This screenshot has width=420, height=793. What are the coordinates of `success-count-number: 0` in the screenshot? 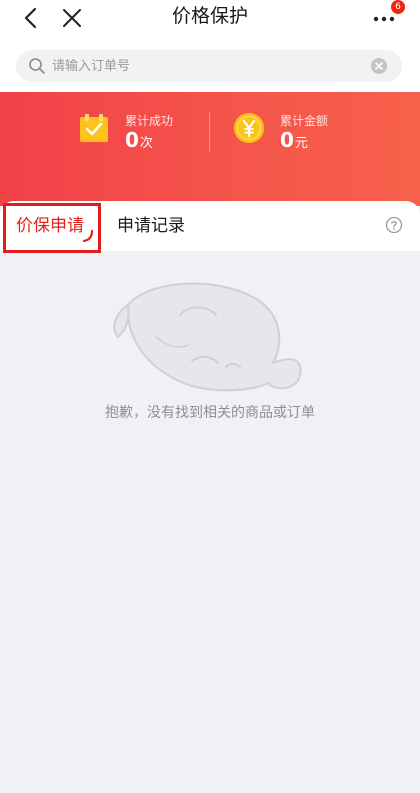 It's located at (132, 140).